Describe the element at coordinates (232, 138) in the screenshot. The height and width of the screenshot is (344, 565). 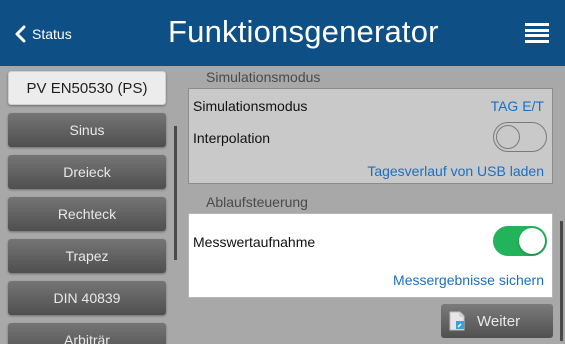
I see `interpolation-label: Interpolation` at that location.